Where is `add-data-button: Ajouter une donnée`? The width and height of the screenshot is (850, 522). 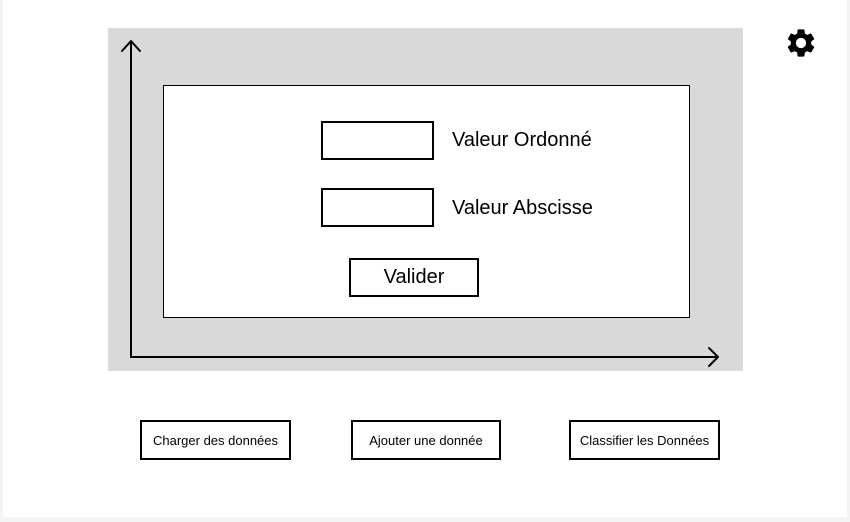
add-data-button: Ajouter une donnée is located at coordinates (426, 440).